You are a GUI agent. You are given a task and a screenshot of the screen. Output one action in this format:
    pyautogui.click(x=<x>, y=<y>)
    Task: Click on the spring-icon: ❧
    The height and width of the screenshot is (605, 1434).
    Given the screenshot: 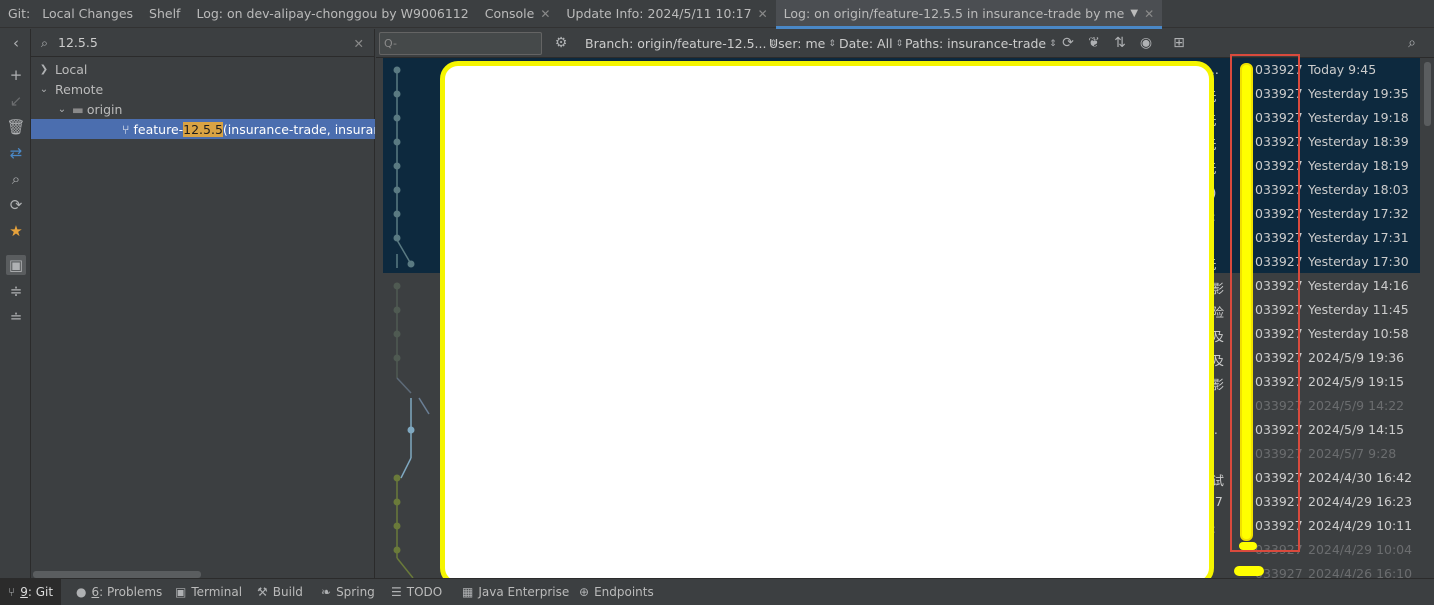 What is the action you would take?
    pyautogui.click(x=326, y=592)
    